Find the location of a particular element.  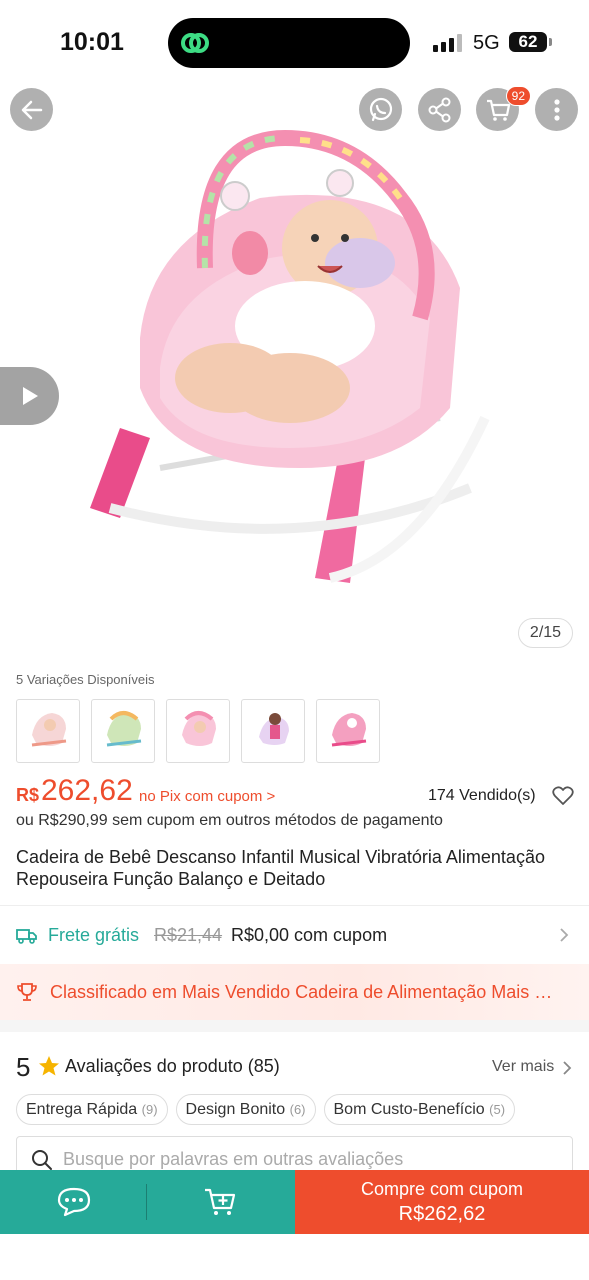

free-shipping-label: Frete grátis is located at coordinates (94, 935).